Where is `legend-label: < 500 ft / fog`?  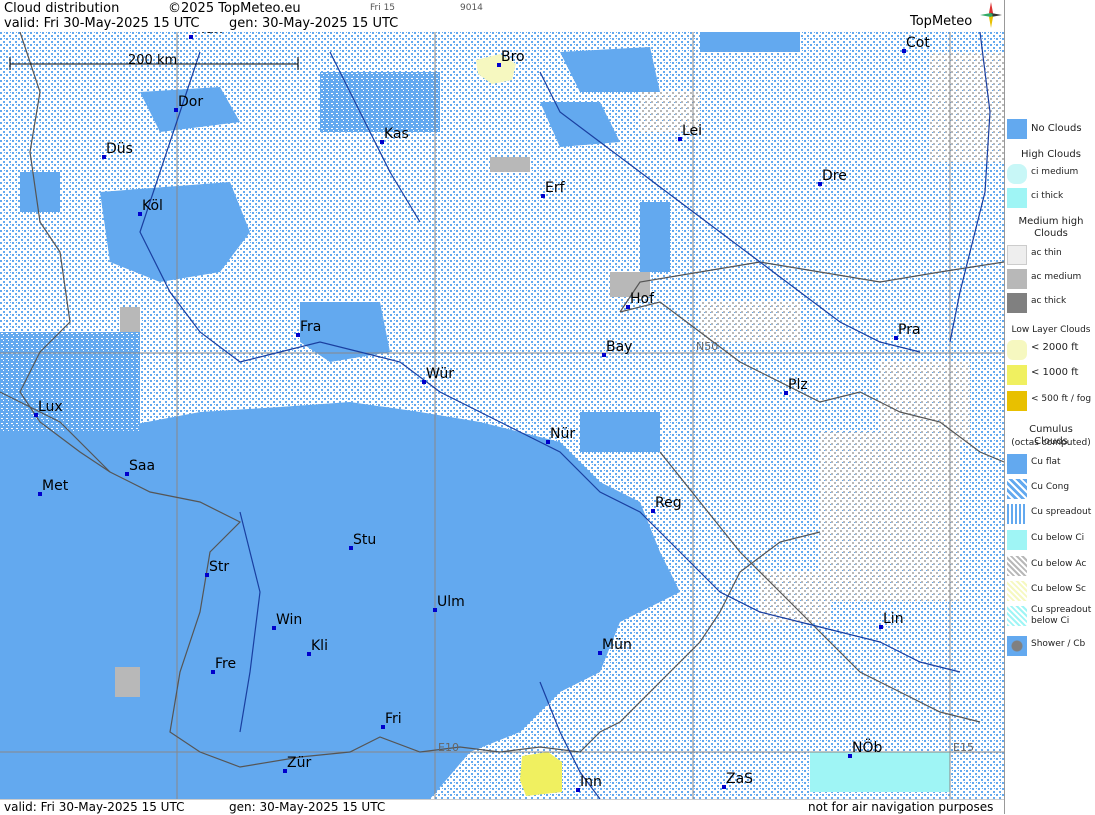
legend-label: < 500 ft / fog is located at coordinates (1061, 399).